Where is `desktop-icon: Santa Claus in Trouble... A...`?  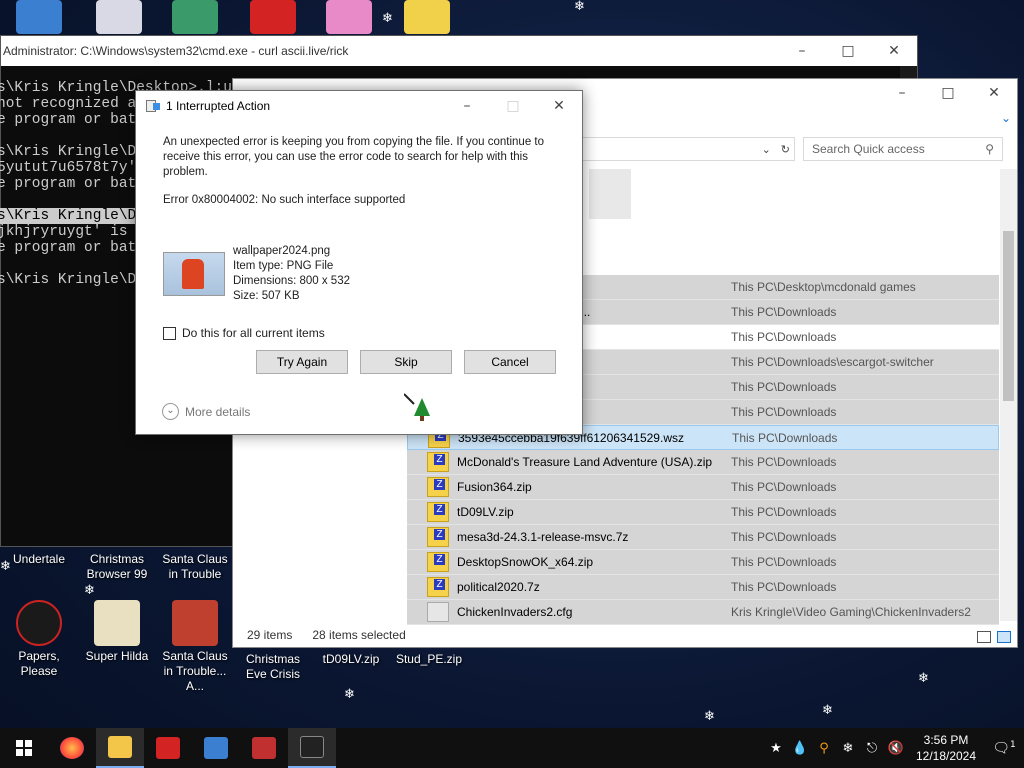 desktop-icon: Santa Claus in Trouble... A... is located at coordinates (195, 647).